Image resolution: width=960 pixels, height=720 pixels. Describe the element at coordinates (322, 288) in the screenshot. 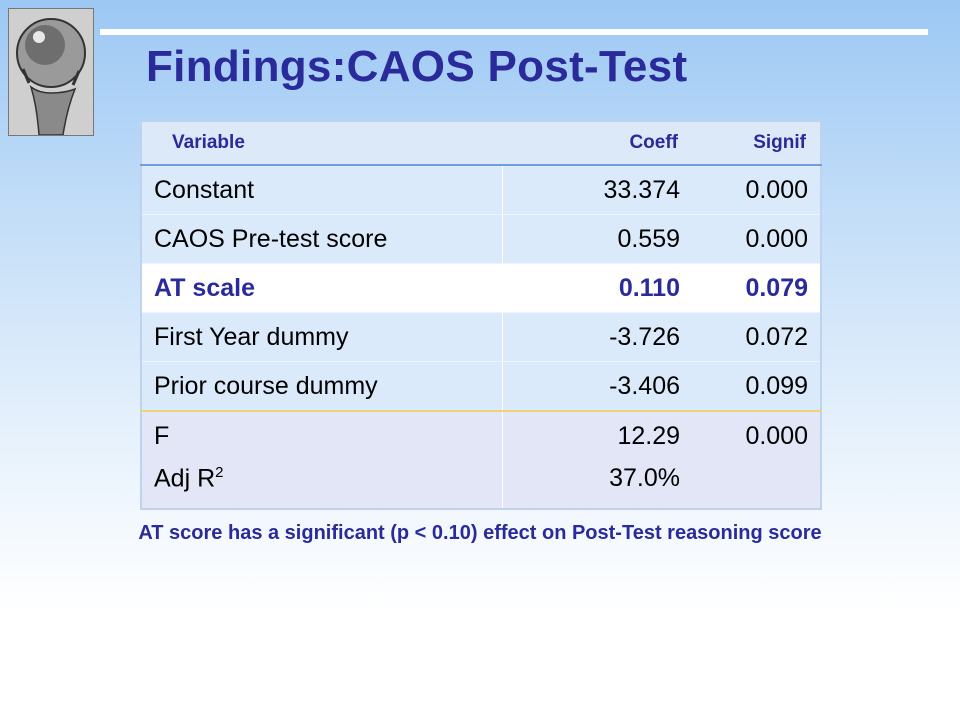

I see `variable-cell: AT scale` at that location.